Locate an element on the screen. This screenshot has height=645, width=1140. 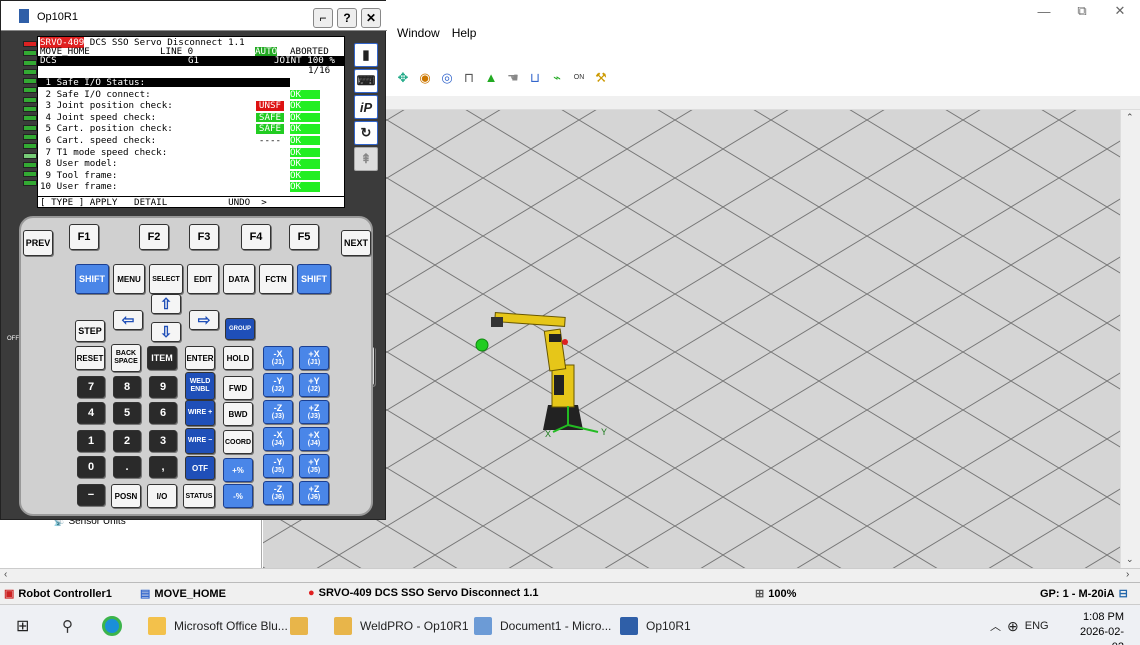
target-icon: ◎ is located at coordinates (447, 78).